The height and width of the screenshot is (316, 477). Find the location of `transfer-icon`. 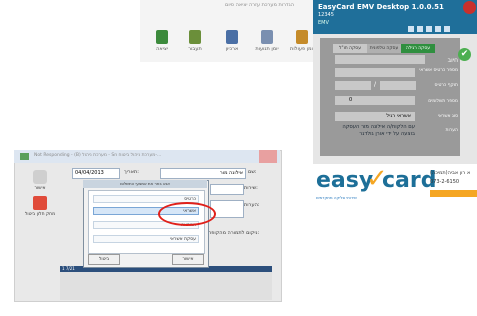

transfer-icon is located at coordinates (195, 37).